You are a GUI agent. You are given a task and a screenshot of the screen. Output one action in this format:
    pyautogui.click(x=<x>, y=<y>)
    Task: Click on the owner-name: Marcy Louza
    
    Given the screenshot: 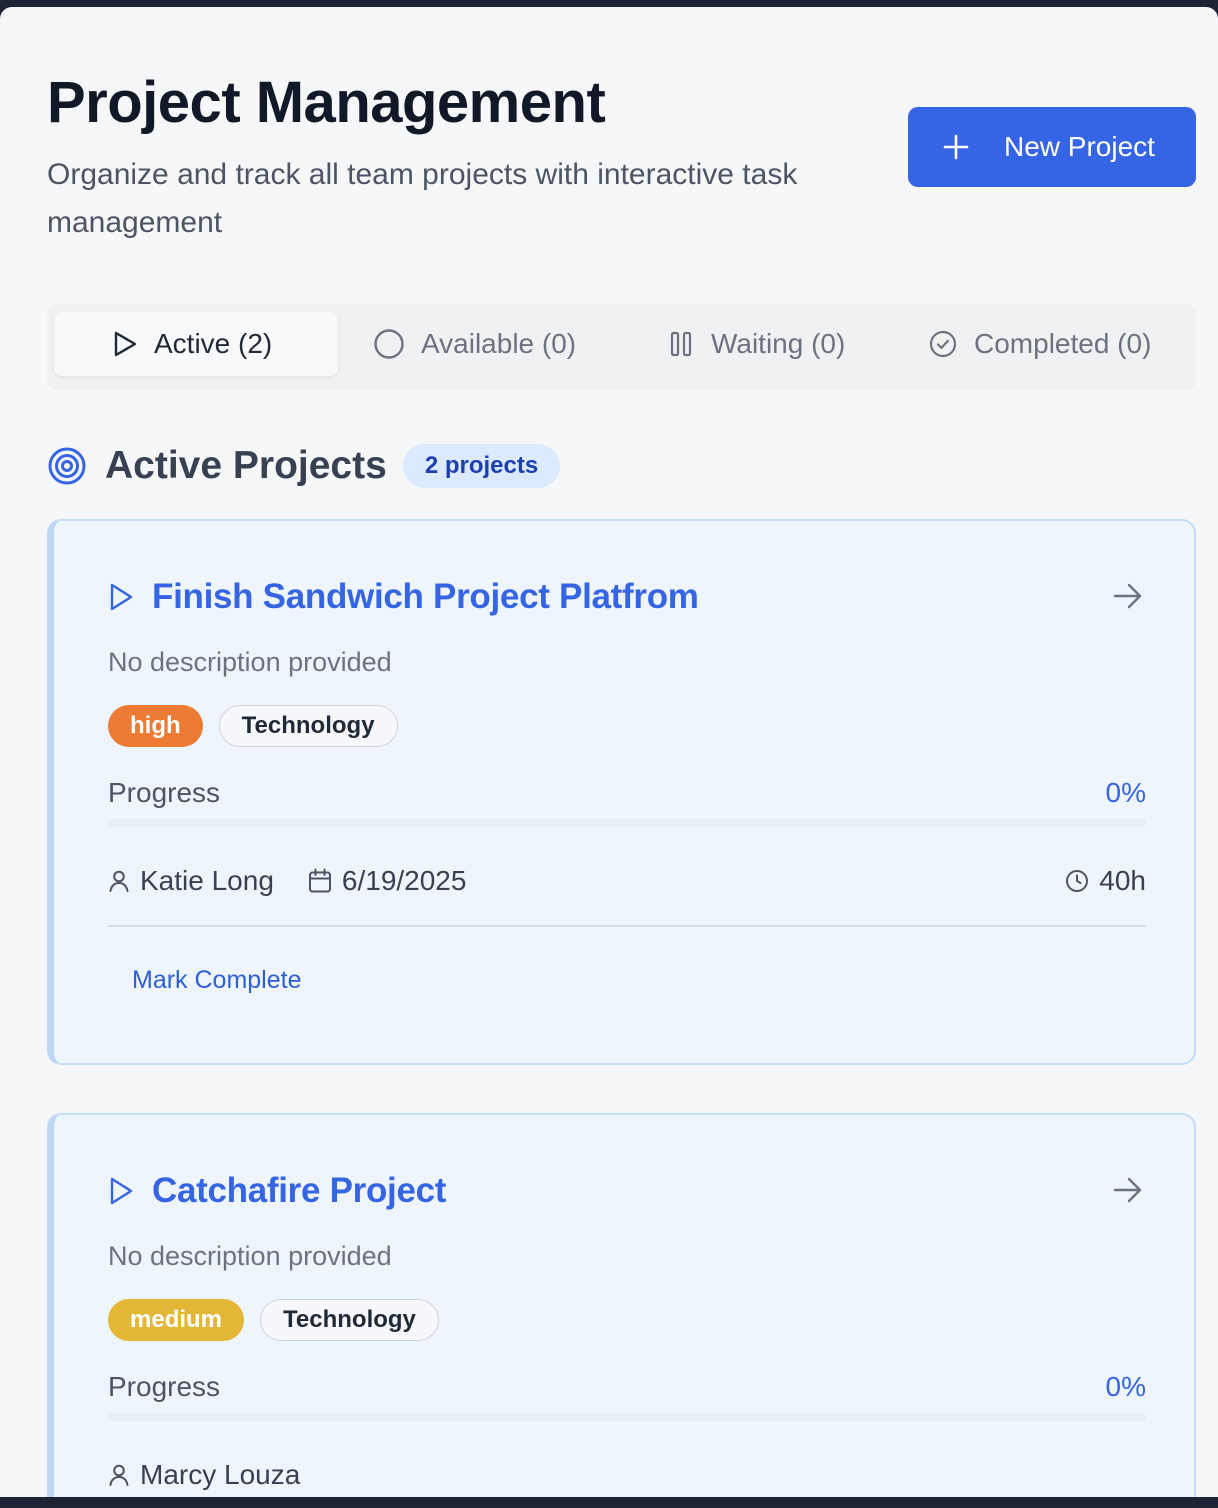 What is the action you would take?
    pyautogui.click(x=220, y=1474)
    